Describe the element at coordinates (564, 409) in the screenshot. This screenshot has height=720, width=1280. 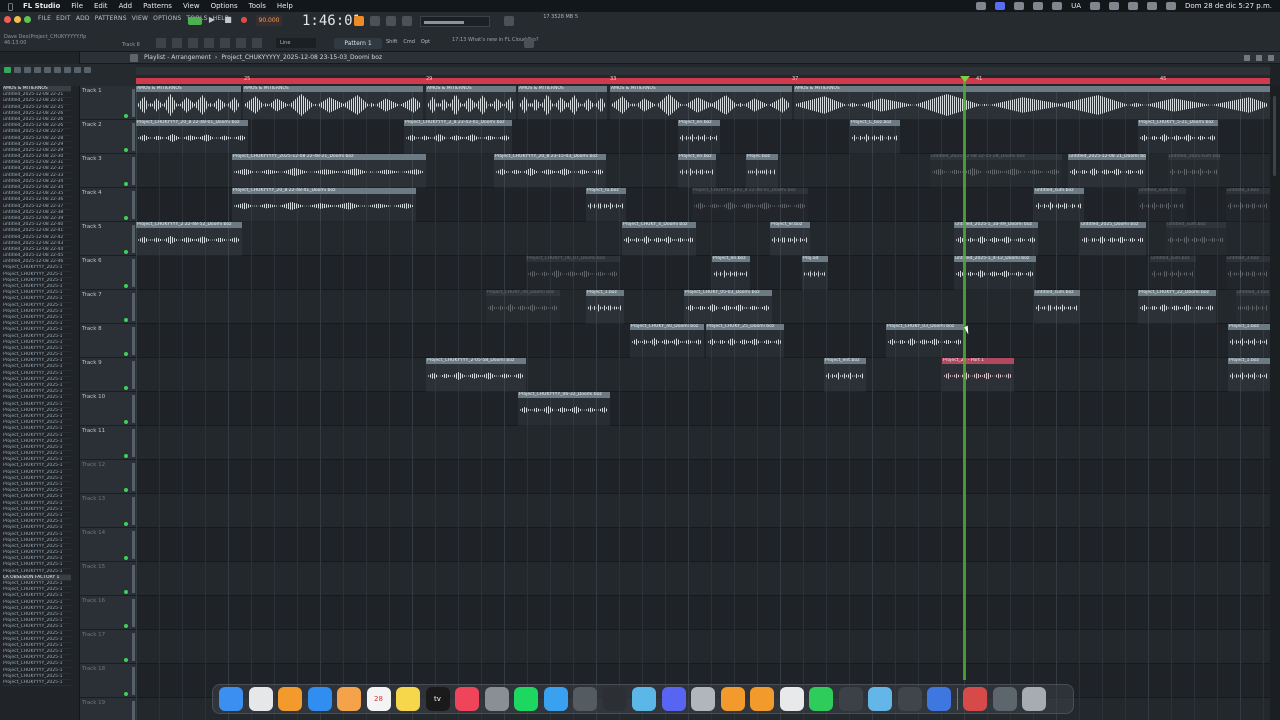
I see `audio-clip: Project_CHUKYYYY_06-32_Doomi boz` at that location.